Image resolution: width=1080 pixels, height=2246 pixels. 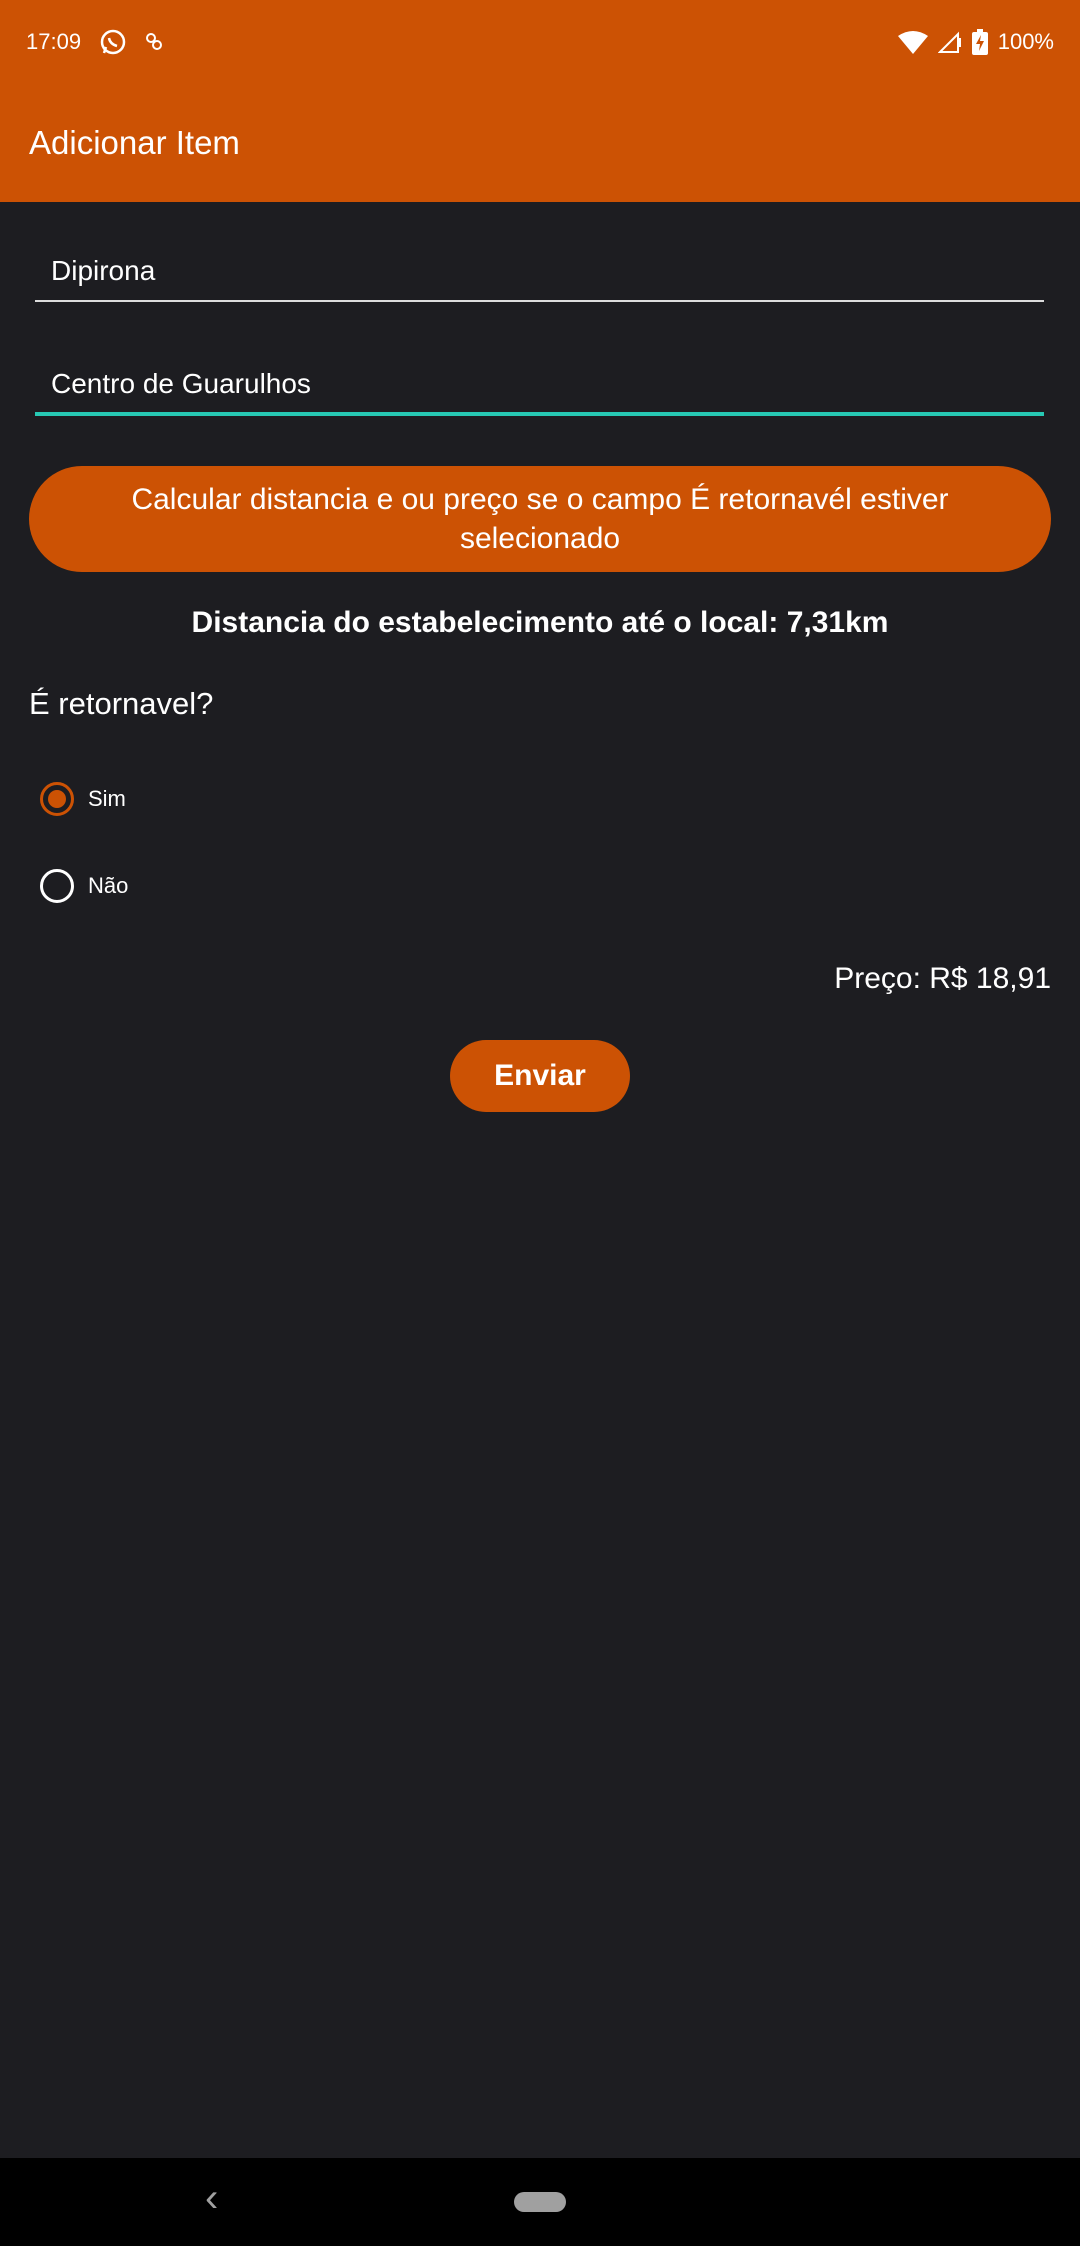 What do you see at coordinates (949, 42) in the screenshot?
I see `signal-icon` at bounding box center [949, 42].